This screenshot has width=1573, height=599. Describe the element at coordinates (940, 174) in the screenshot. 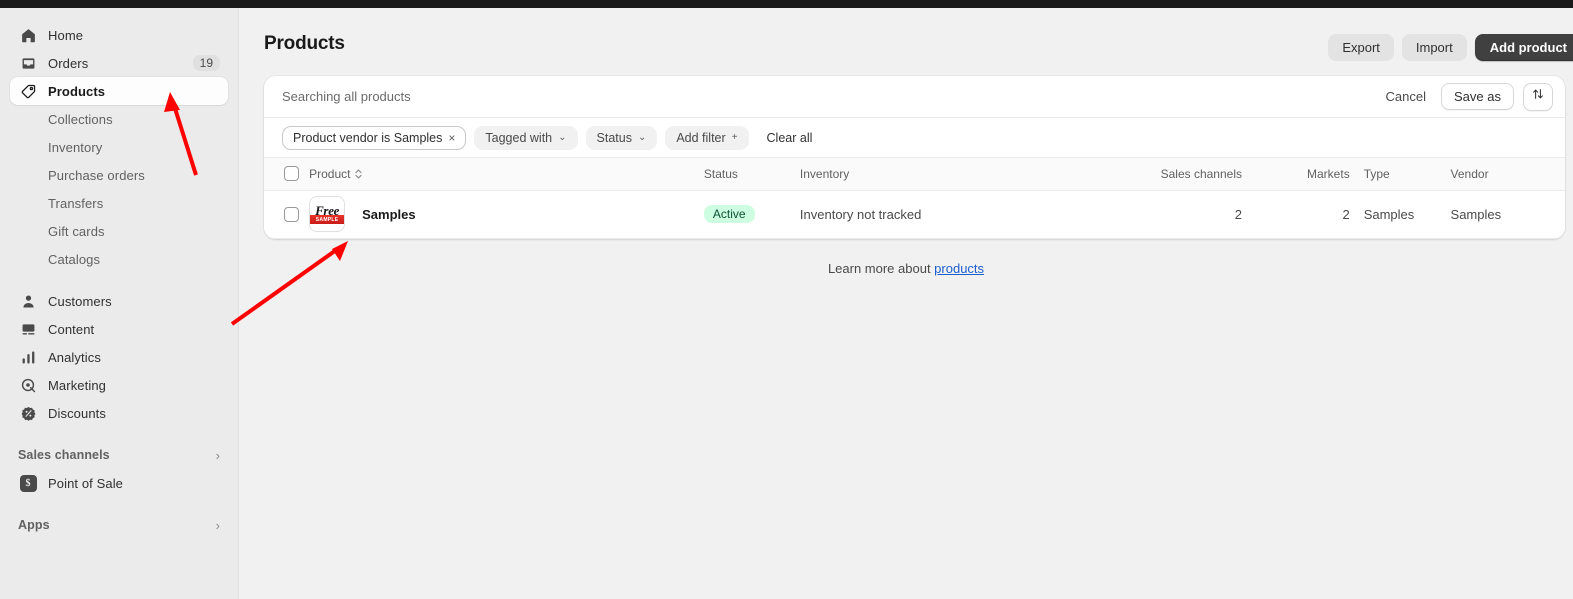

I see `column-header-inventory: Inventory` at that location.